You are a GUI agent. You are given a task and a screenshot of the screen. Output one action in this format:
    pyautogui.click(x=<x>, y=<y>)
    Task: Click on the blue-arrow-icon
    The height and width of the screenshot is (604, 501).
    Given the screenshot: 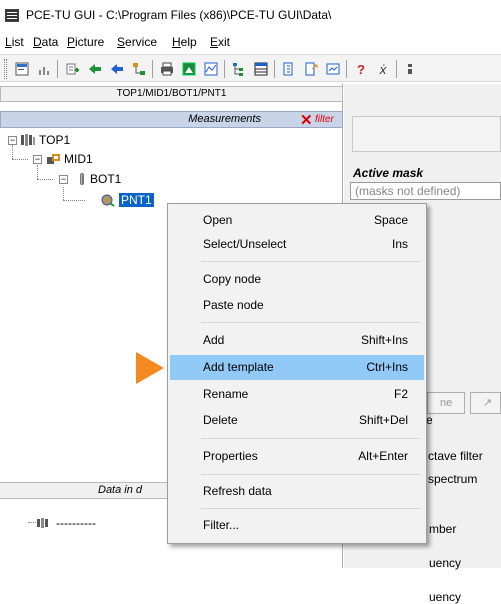 What is the action you would take?
    pyautogui.click(x=117, y=69)
    